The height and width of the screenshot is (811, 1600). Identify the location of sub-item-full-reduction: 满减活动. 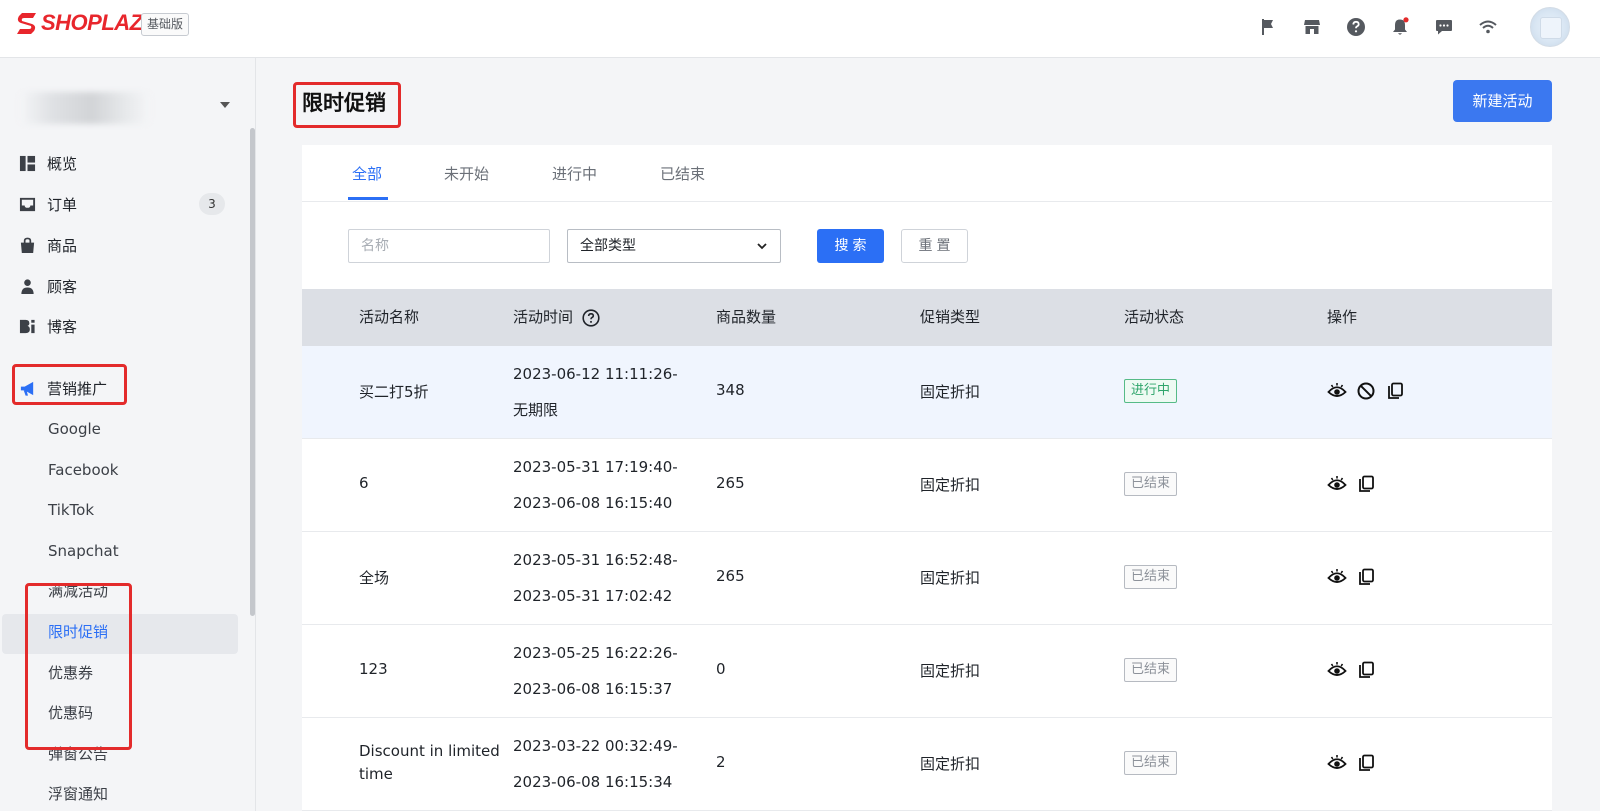
(78, 591).